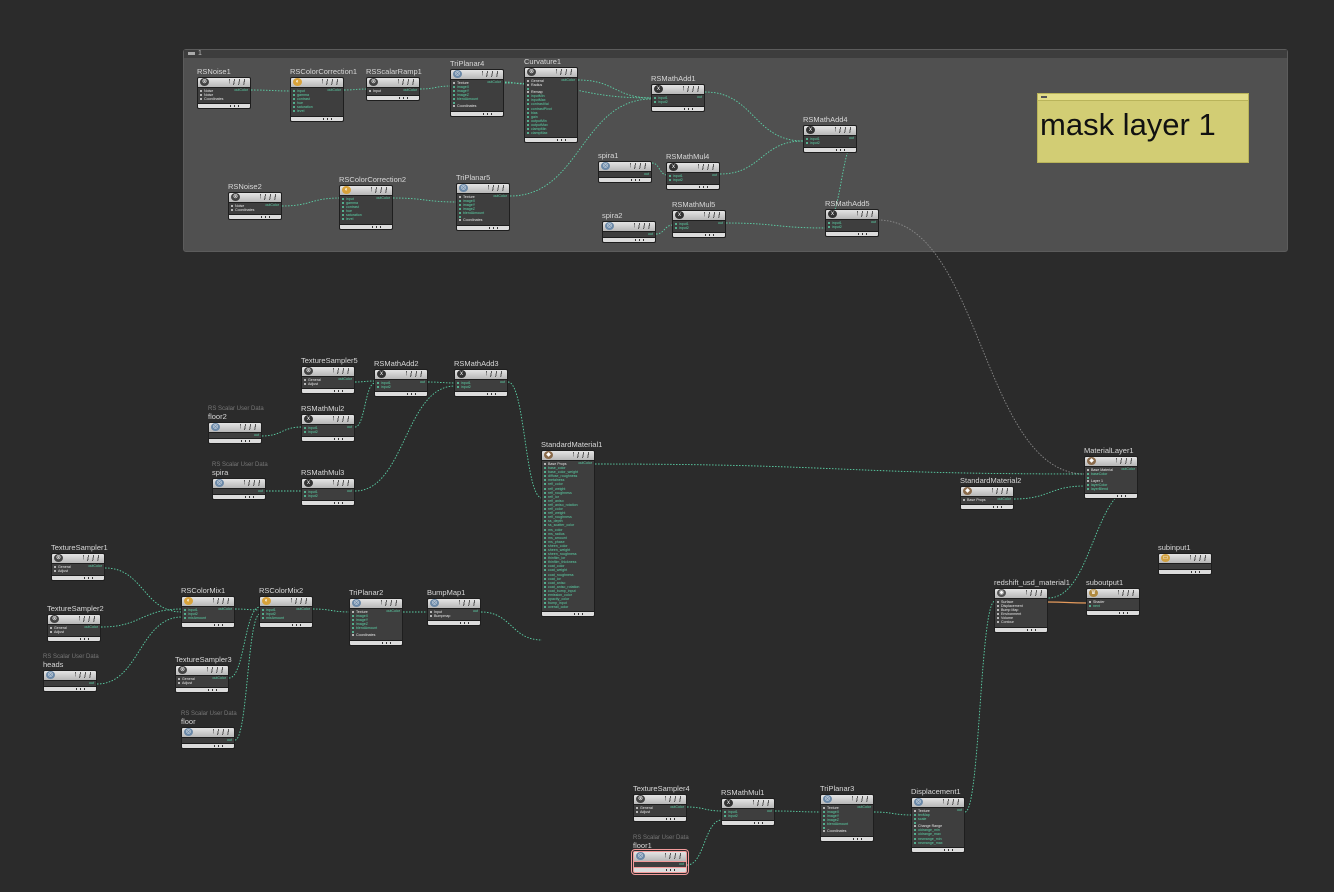  I want to click on input-port: level, so click(366, 219).